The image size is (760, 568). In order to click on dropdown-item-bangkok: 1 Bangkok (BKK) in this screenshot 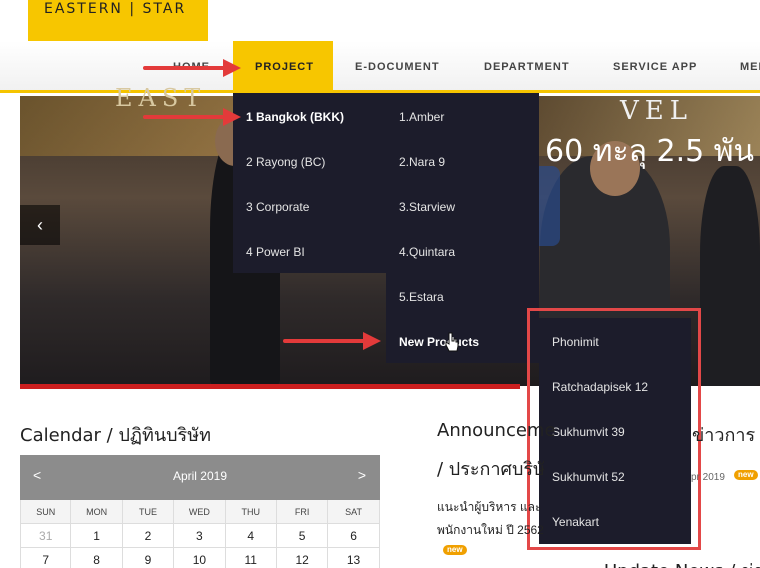, I will do `click(295, 117)`.